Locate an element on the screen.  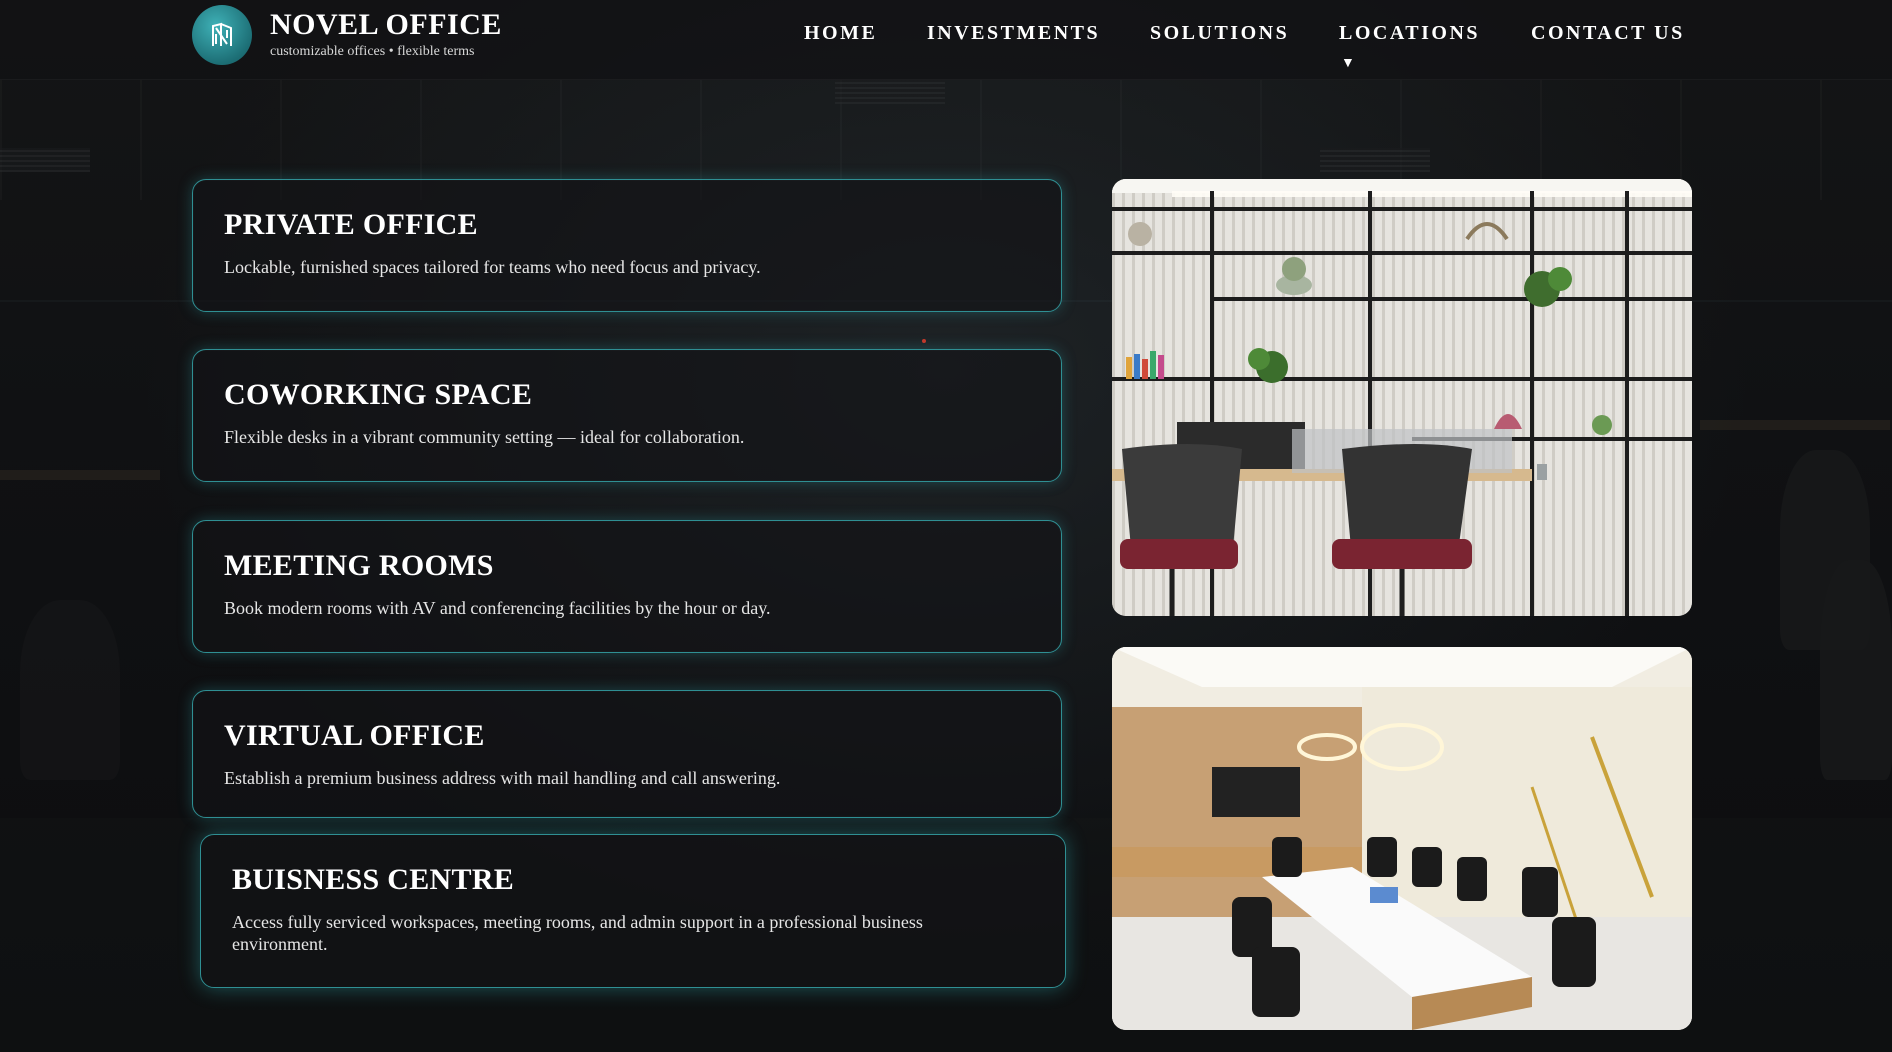
decorative-dot is located at coordinates (924, 341).